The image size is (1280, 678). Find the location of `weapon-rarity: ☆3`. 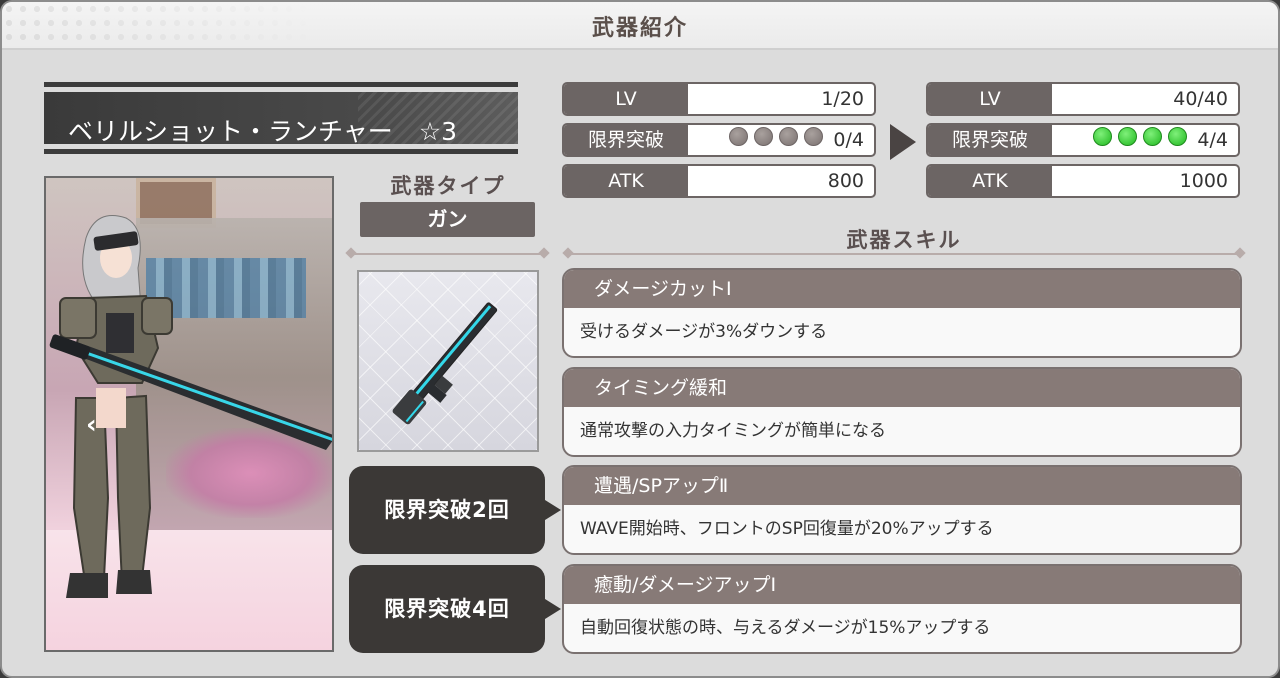

weapon-rarity: ☆3 is located at coordinates (438, 130).